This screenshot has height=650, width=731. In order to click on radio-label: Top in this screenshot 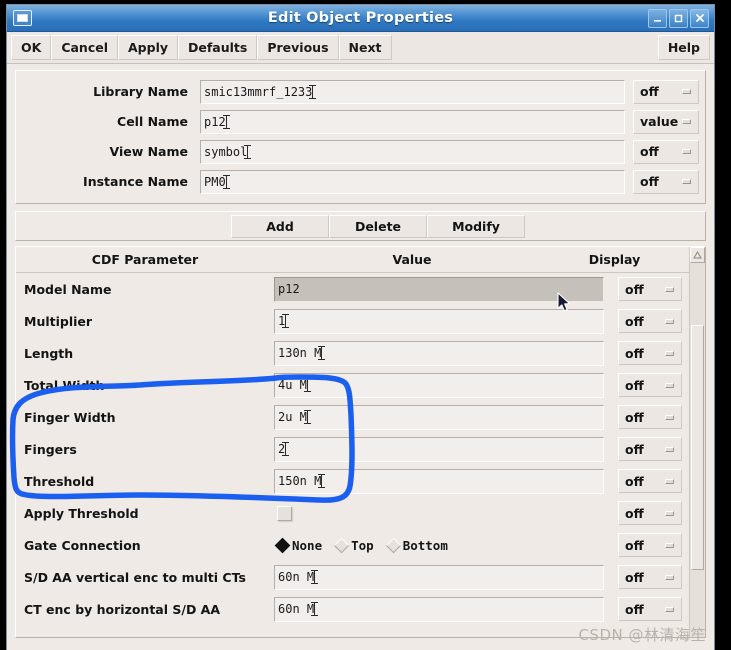, I will do `click(362, 545)`.